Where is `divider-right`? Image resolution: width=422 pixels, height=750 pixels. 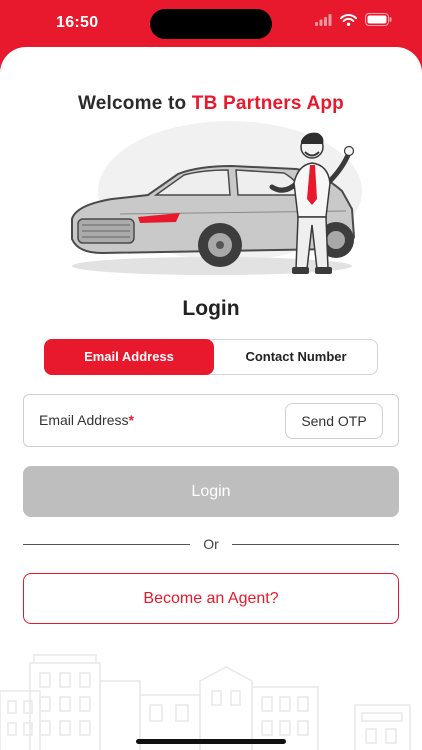 divider-right is located at coordinates (315, 544).